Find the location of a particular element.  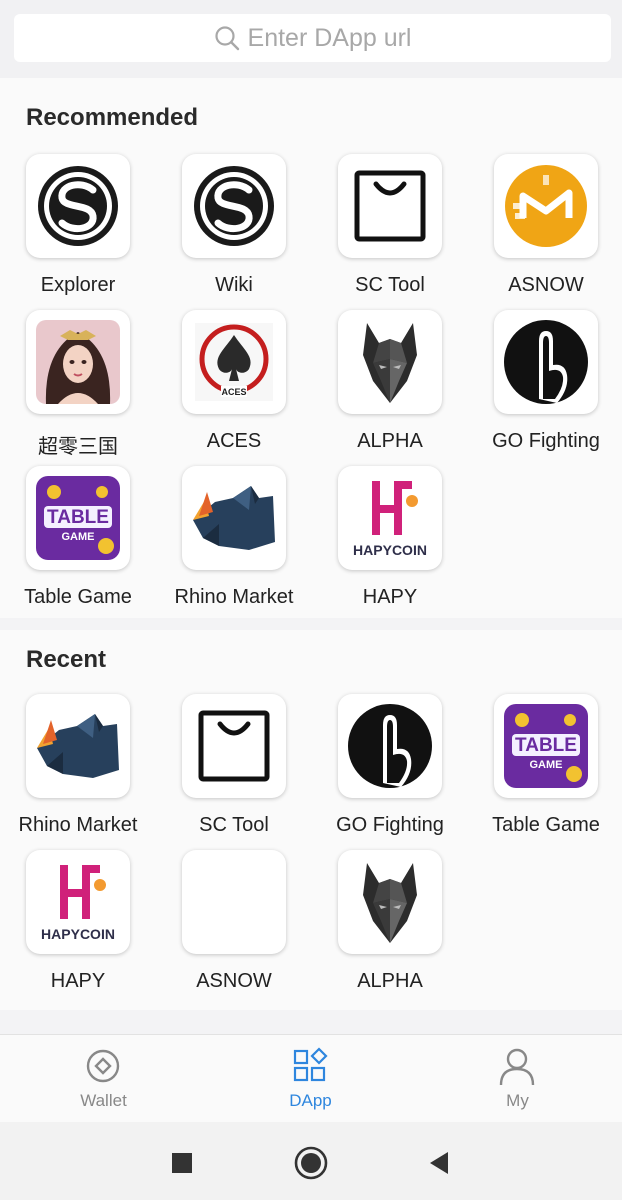

game-avatar-icon is located at coordinates (78, 362).